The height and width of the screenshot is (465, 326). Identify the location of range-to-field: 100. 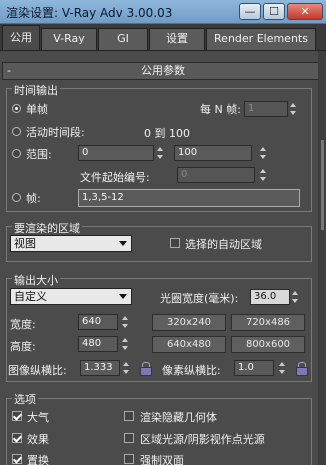
(213, 153).